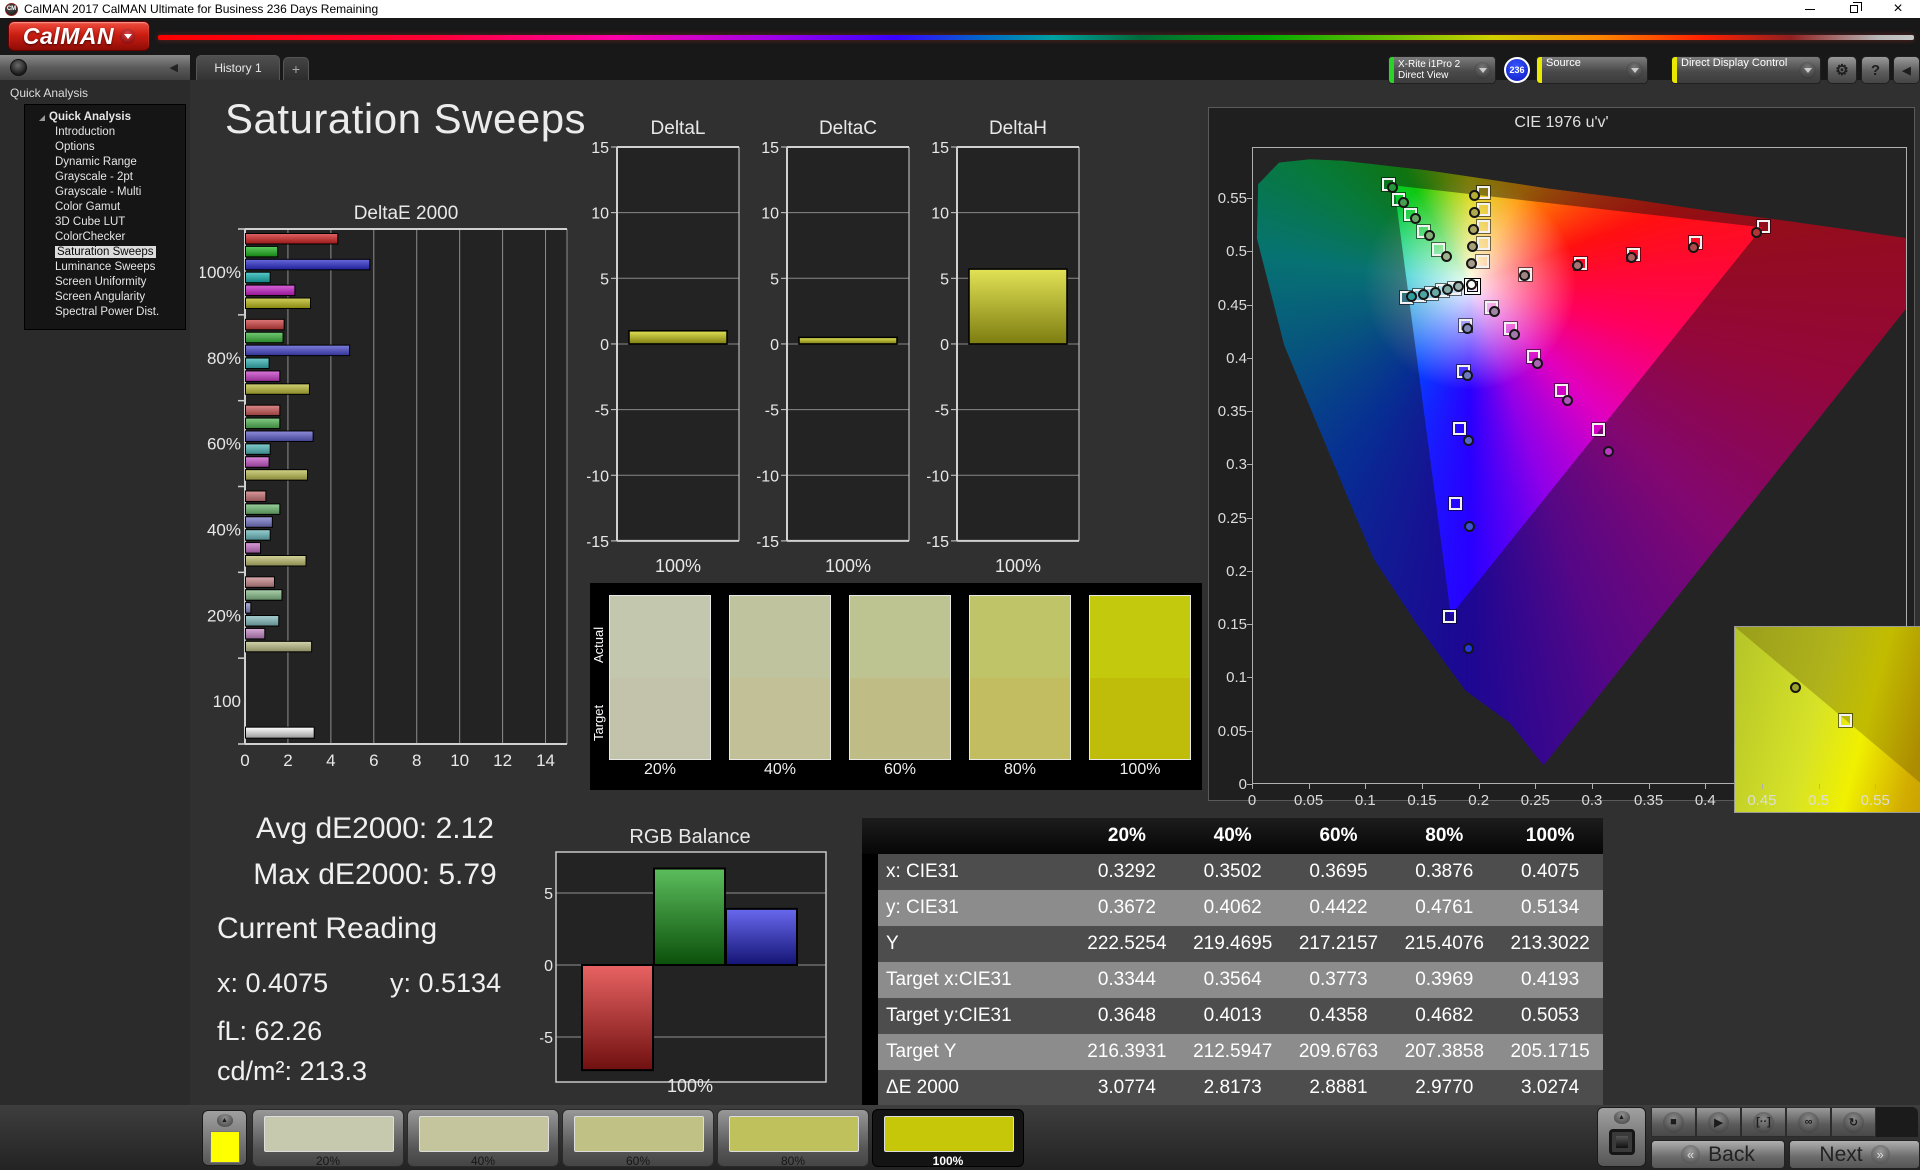  I want to click on deltac-title: DeltaC, so click(848, 128).